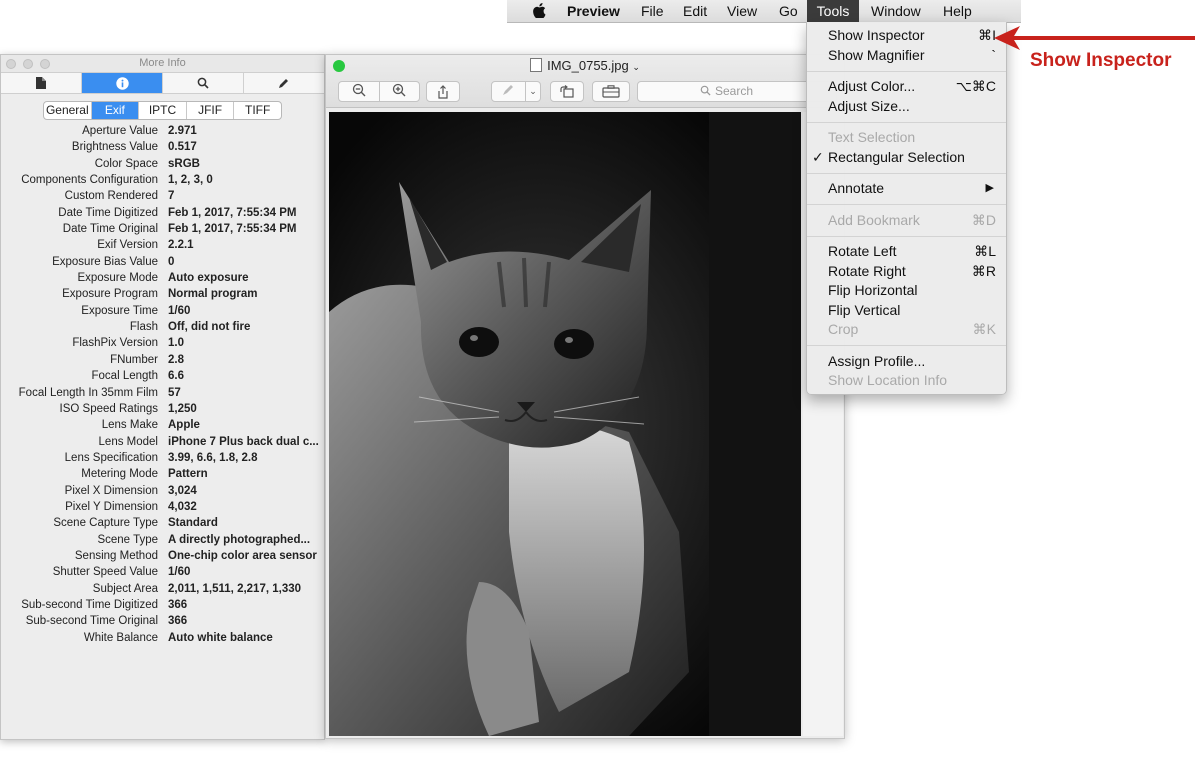 Image resolution: width=1199 pixels, height=761 pixels. Describe the element at coordinates (211, 110) in the screenshot. I see `segment-jfif: JFIF` at that location.